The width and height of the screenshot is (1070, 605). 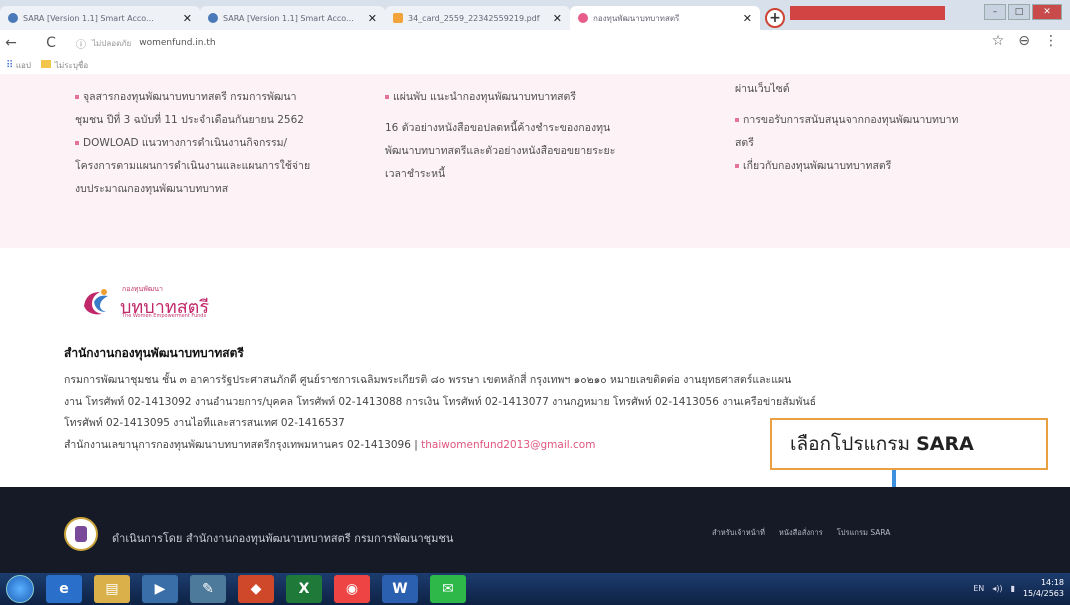 What do you see at coordinates (535, 65) in the screenshot?
I see `bookmarks-bar: ⠿ แอป ไม่ระบุชื่อ` at bounding box center [535, 65].